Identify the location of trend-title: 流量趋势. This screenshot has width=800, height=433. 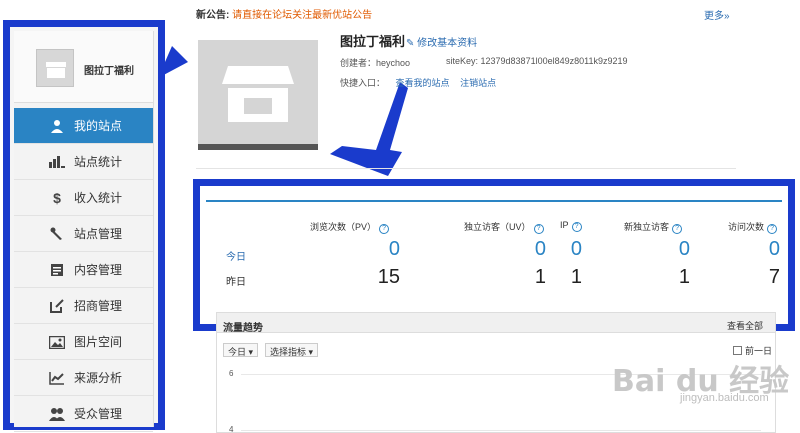
(243, 328).